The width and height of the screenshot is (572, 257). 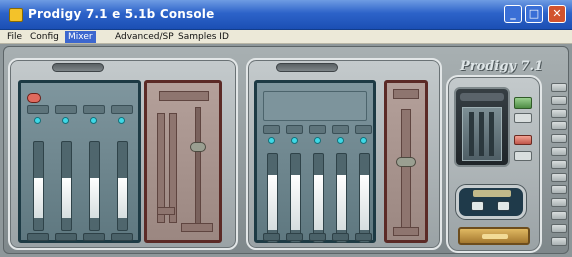 I want to click on master-in-fader-track, so click(x=406, y=169).